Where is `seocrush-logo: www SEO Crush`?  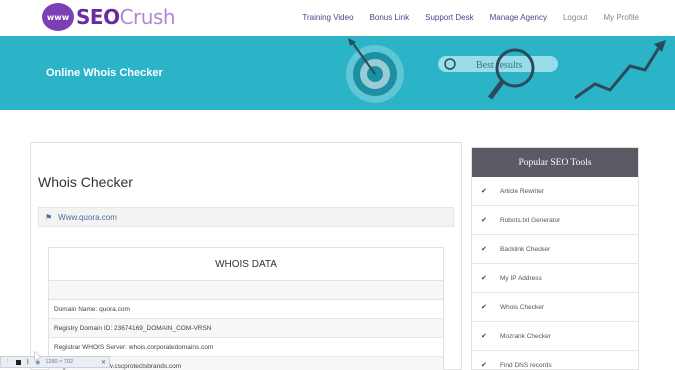 seocrush-logo: www SEO Crush is located at coordinates (109, 17).